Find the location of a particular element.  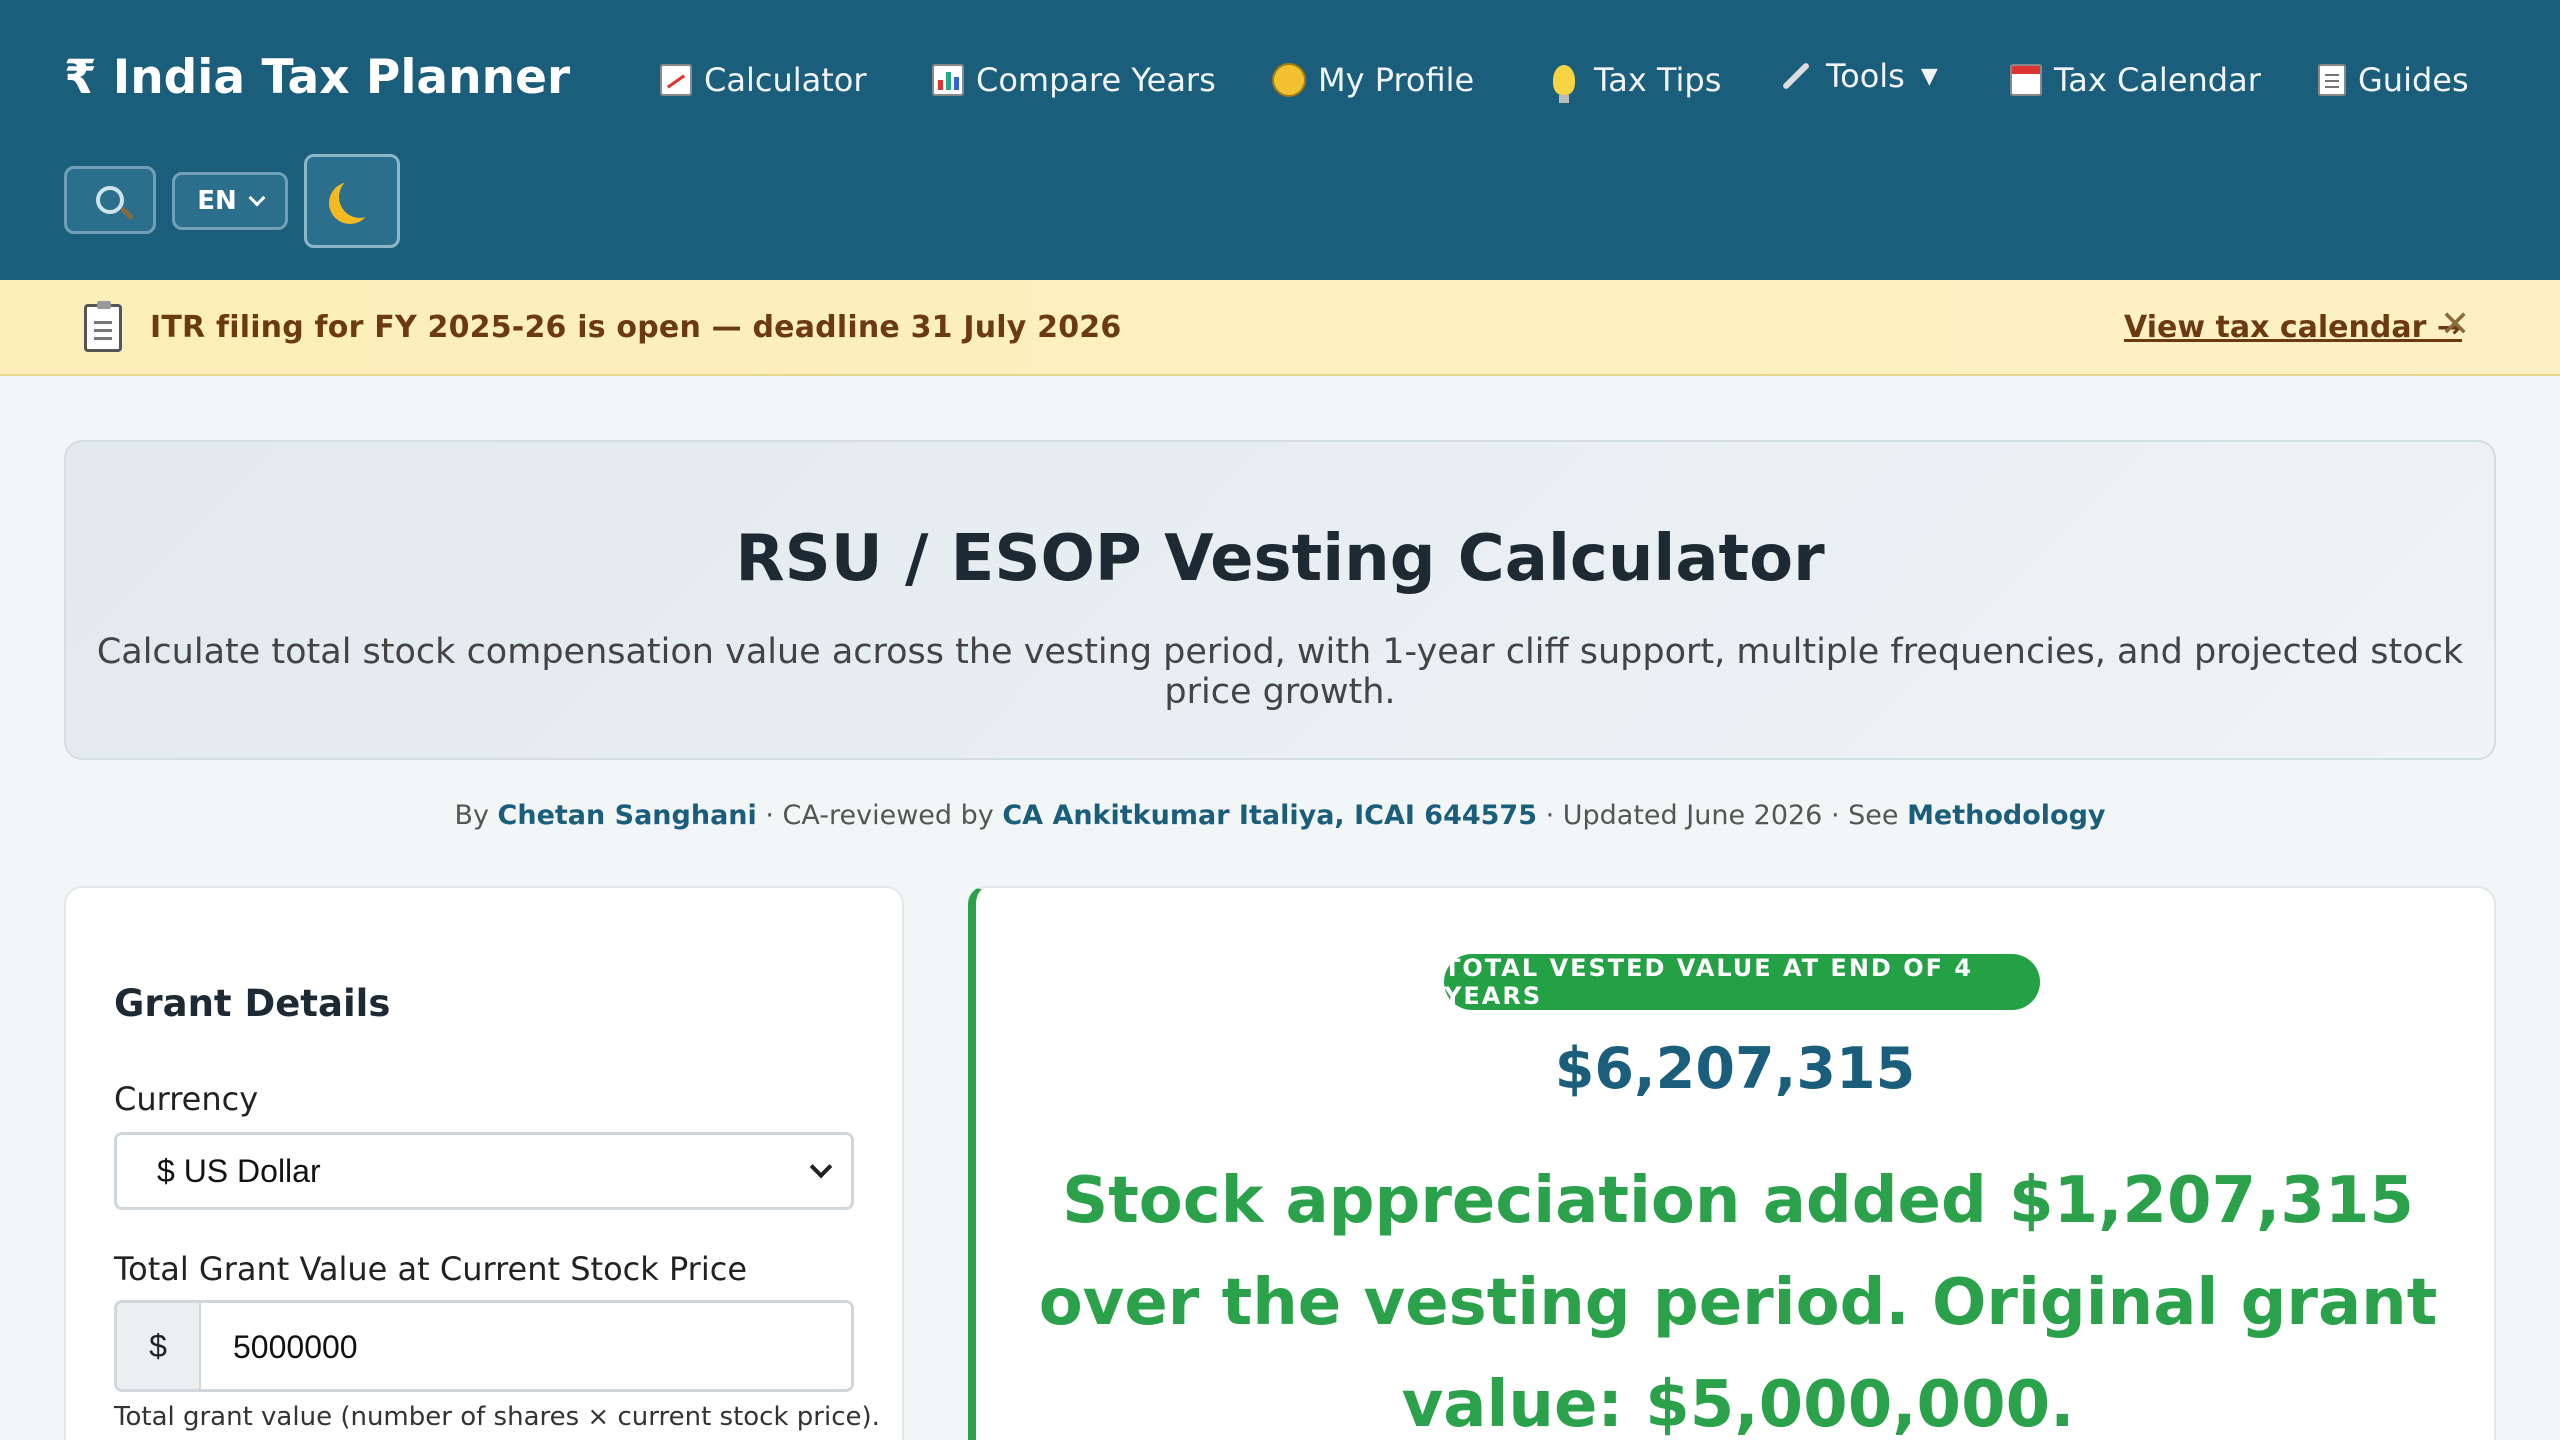

moon-icon is located at coordinates (360, 197).